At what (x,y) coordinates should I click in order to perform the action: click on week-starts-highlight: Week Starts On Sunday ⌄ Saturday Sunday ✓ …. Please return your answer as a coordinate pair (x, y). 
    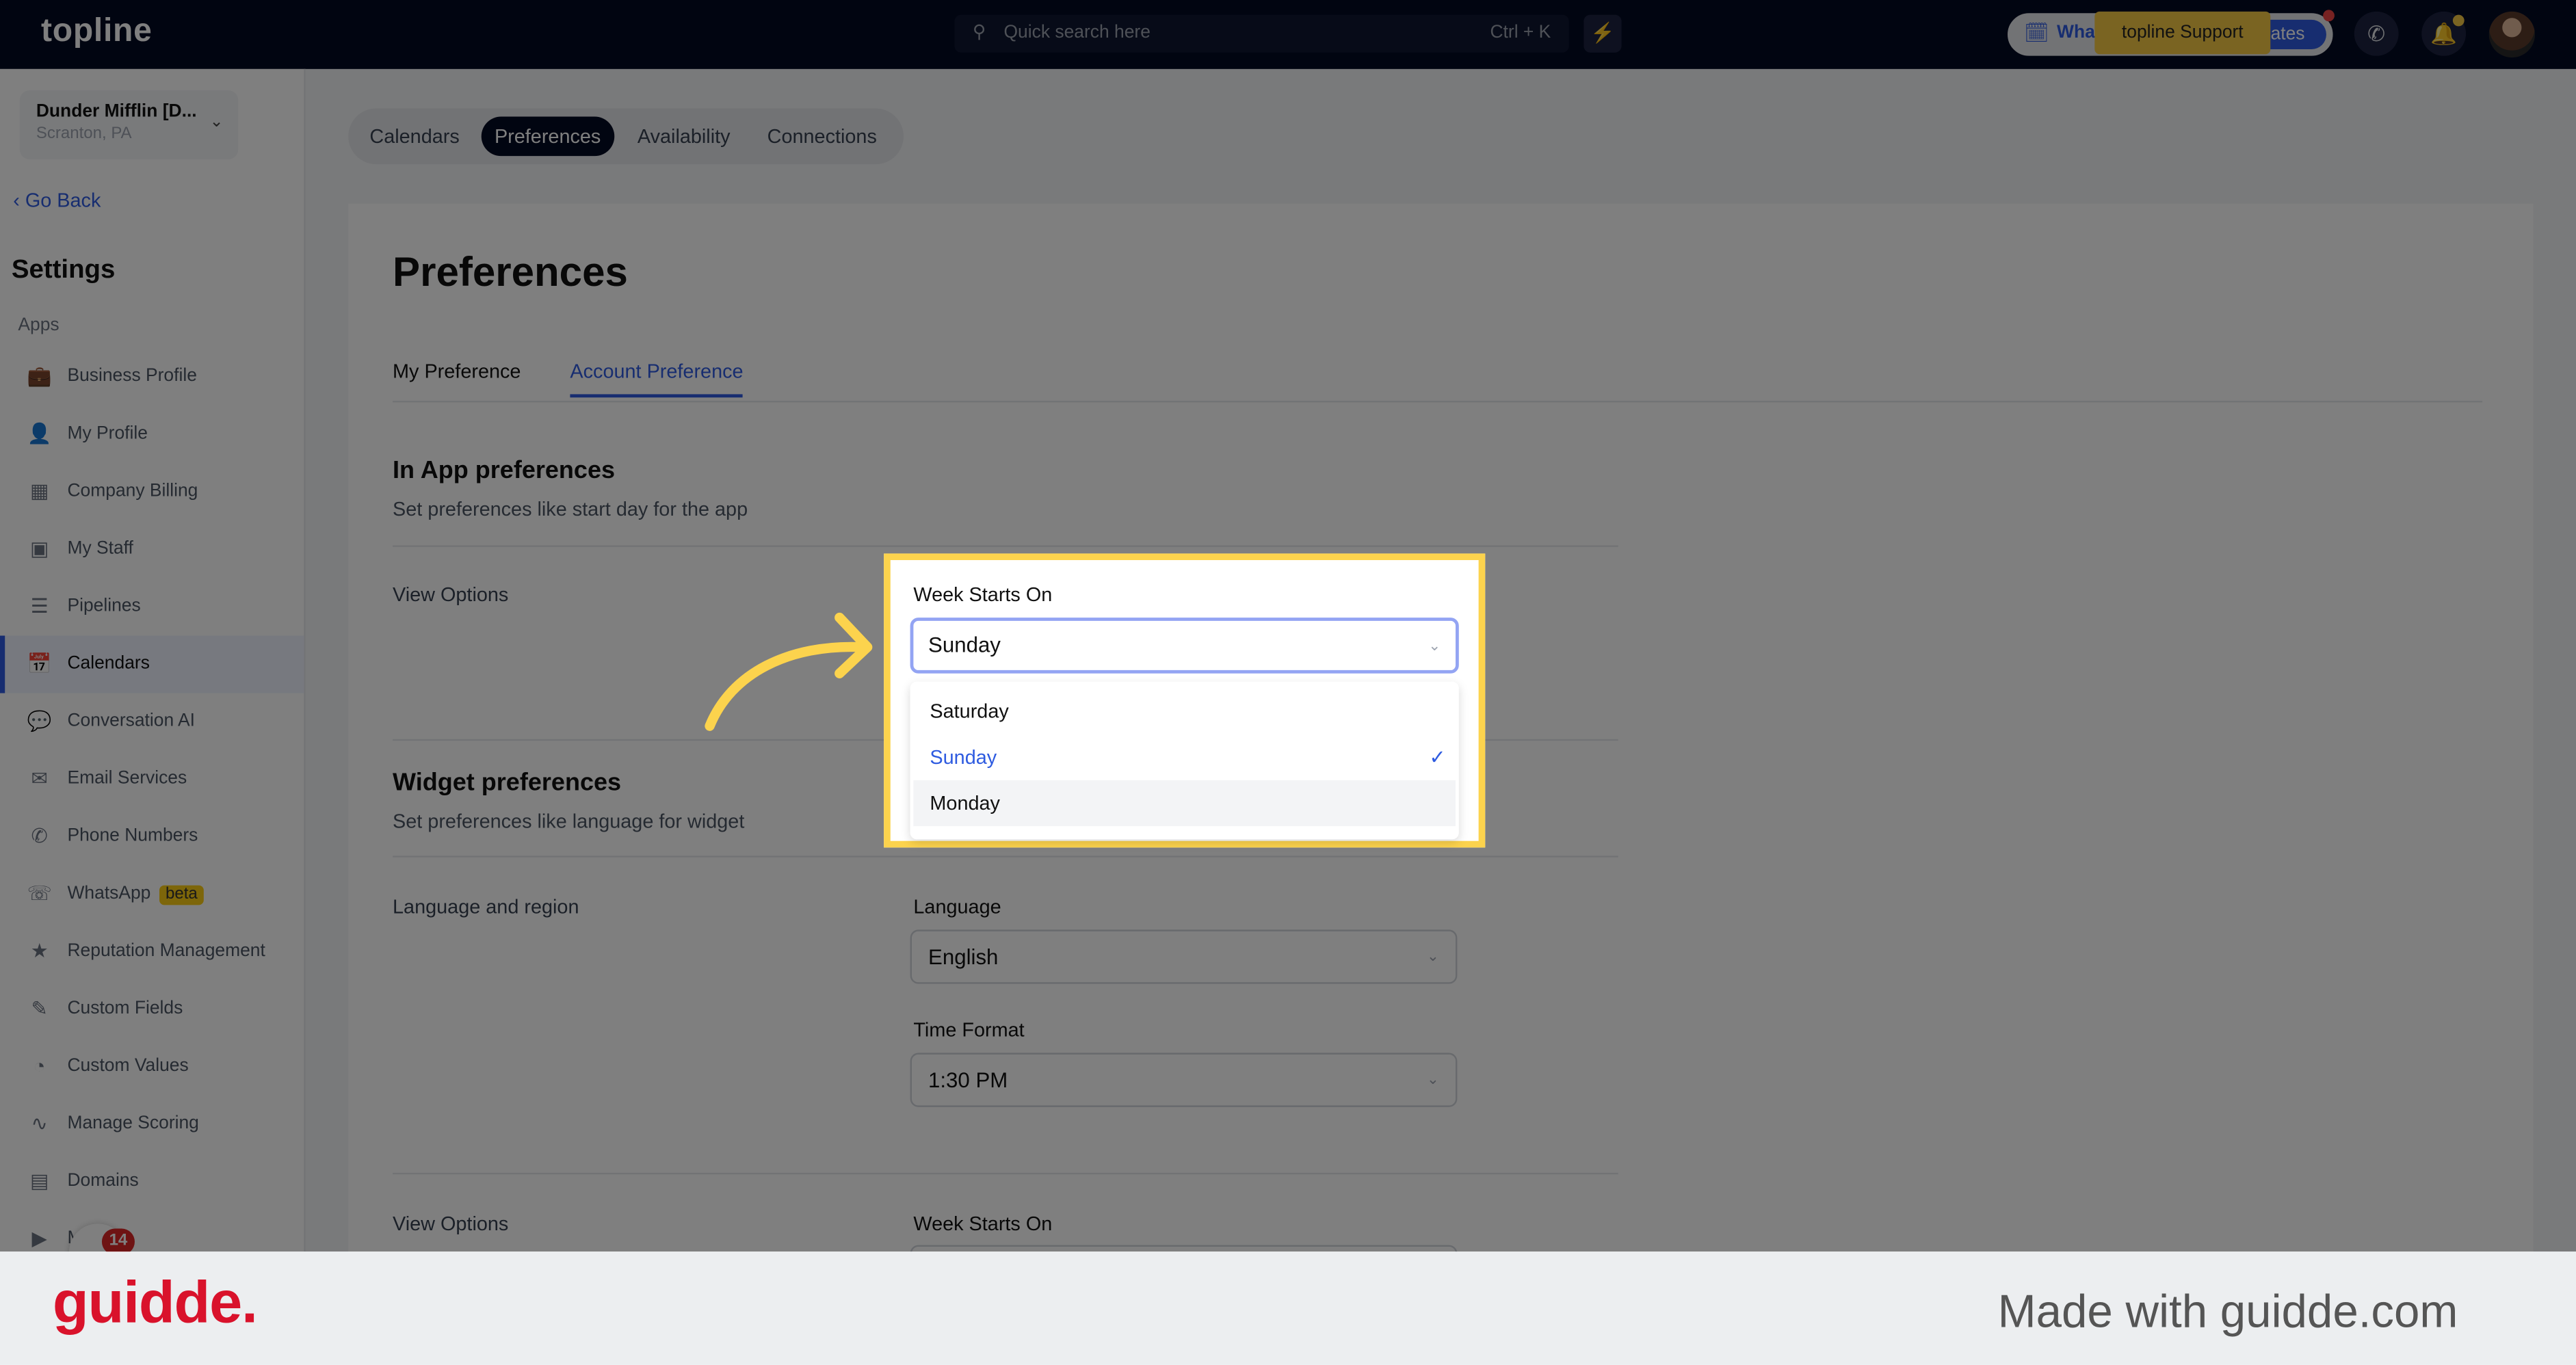
    Looking at the image, I should click on (1185, 700).